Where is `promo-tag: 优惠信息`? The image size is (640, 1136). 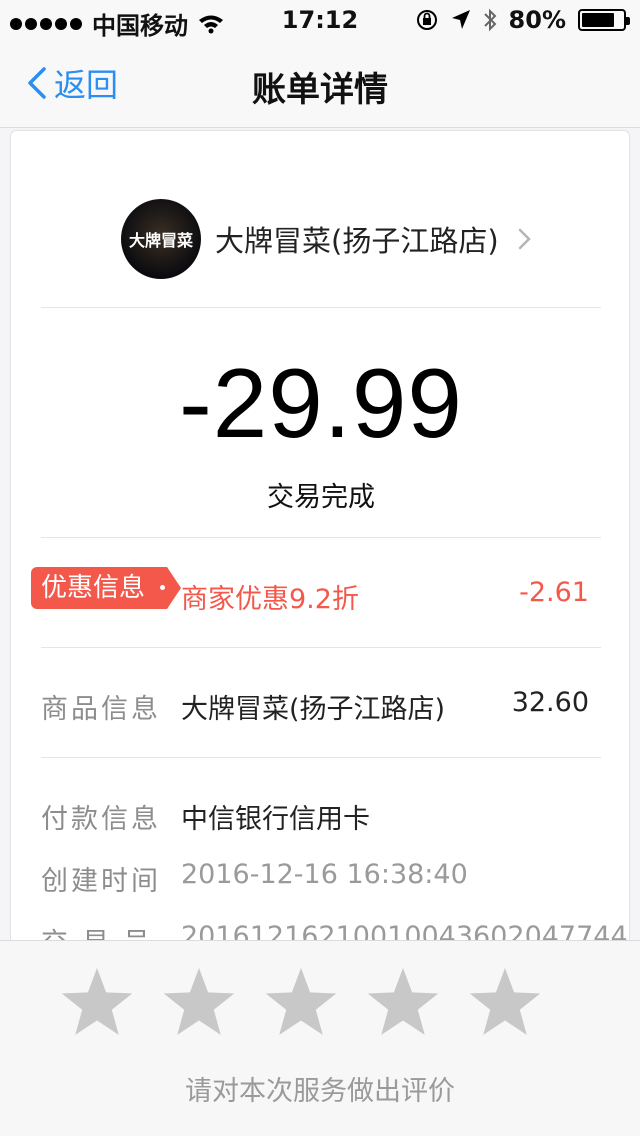 promo-tag: 优惠信息 is located at coordinates (106, 588).